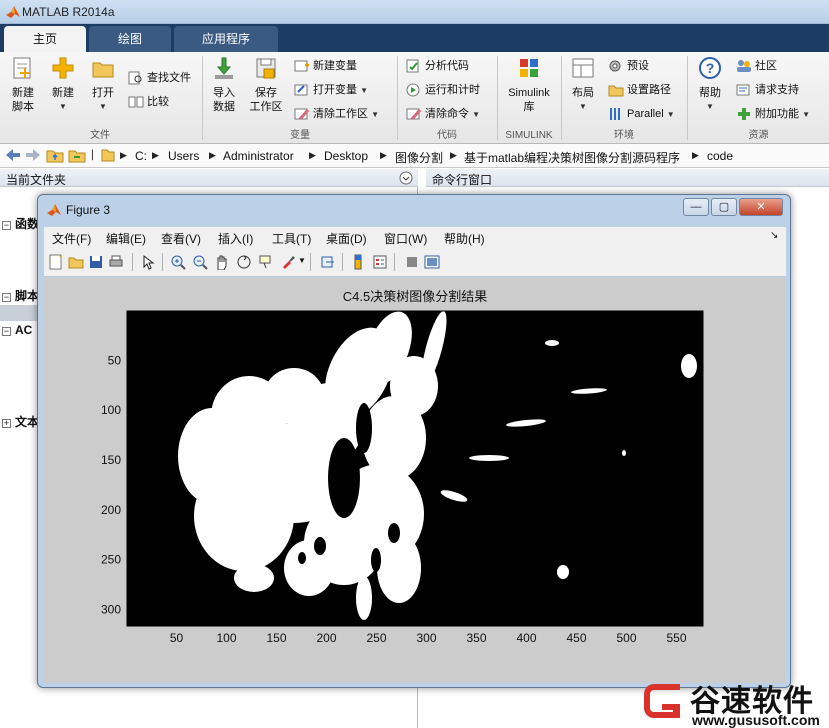 The width and height of the screenshot is (829, 728). What do you see at coordinates (761, 207) in the screenshot?
I see `close-button: ✕` at bounding box center [761, 207].